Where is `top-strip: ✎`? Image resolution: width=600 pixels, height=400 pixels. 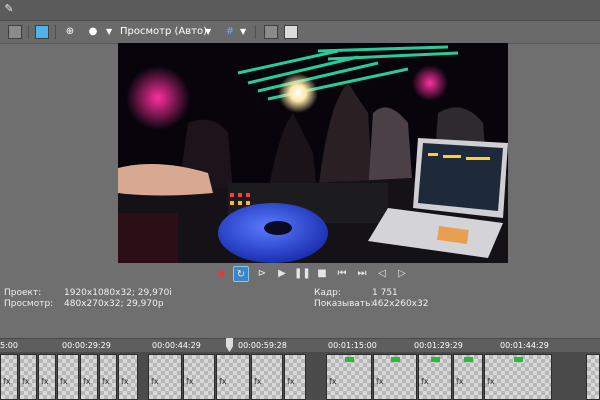
top-strip: ✎ is located at coordinates (300, 10).